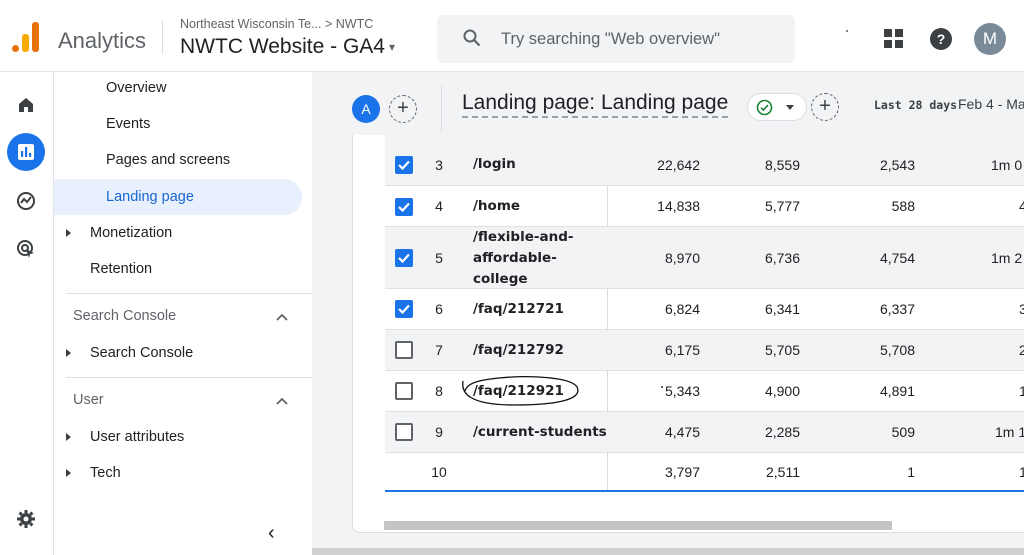 The height and width of the screenshot is (555, 1024). I want to click on table-row: 9 /current-students 4,475 2,285 509 1m 1, so click(704, 432).